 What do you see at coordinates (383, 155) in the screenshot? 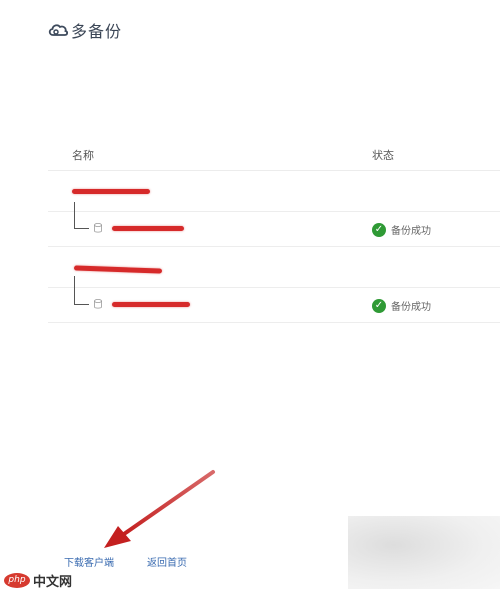
I see `column-header-status: 状态` at bounding box center [383, 155].